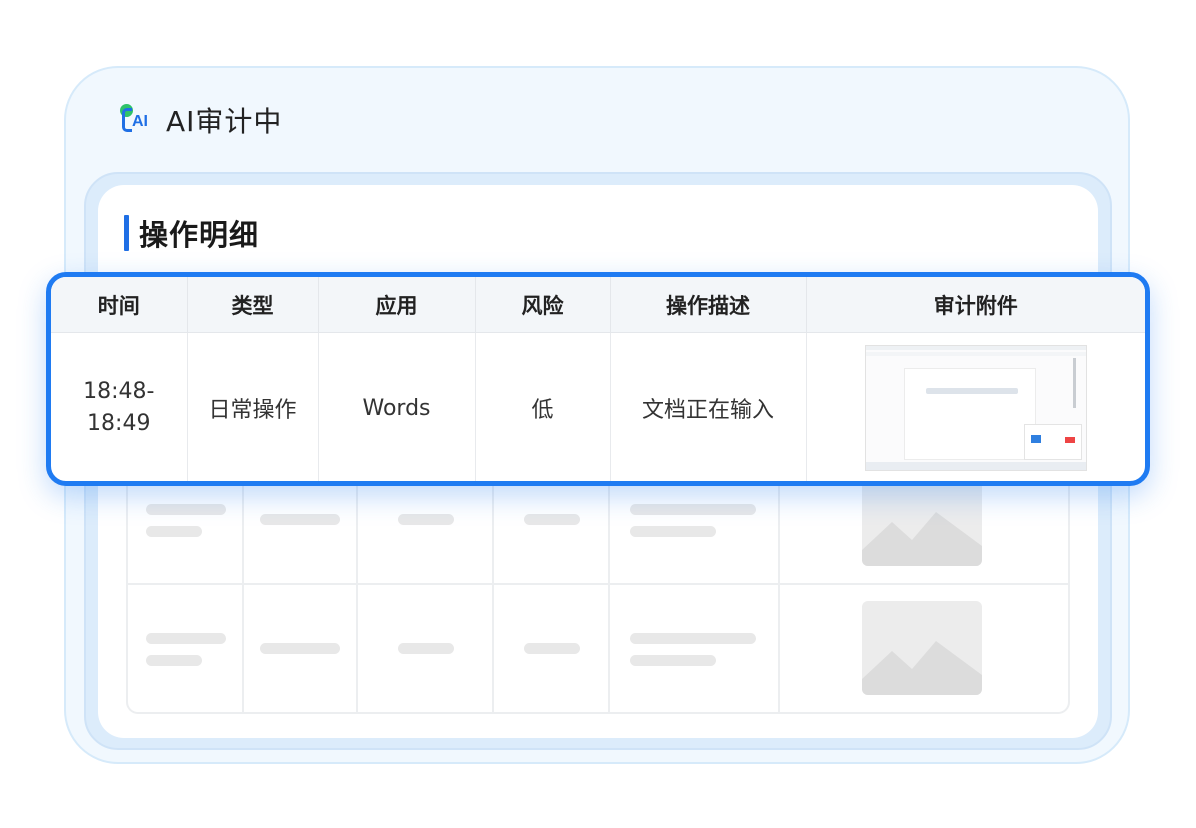 This screenshot has width=1196, height=828. I want to click on cell-type: 日常操作, so click(253, 406).